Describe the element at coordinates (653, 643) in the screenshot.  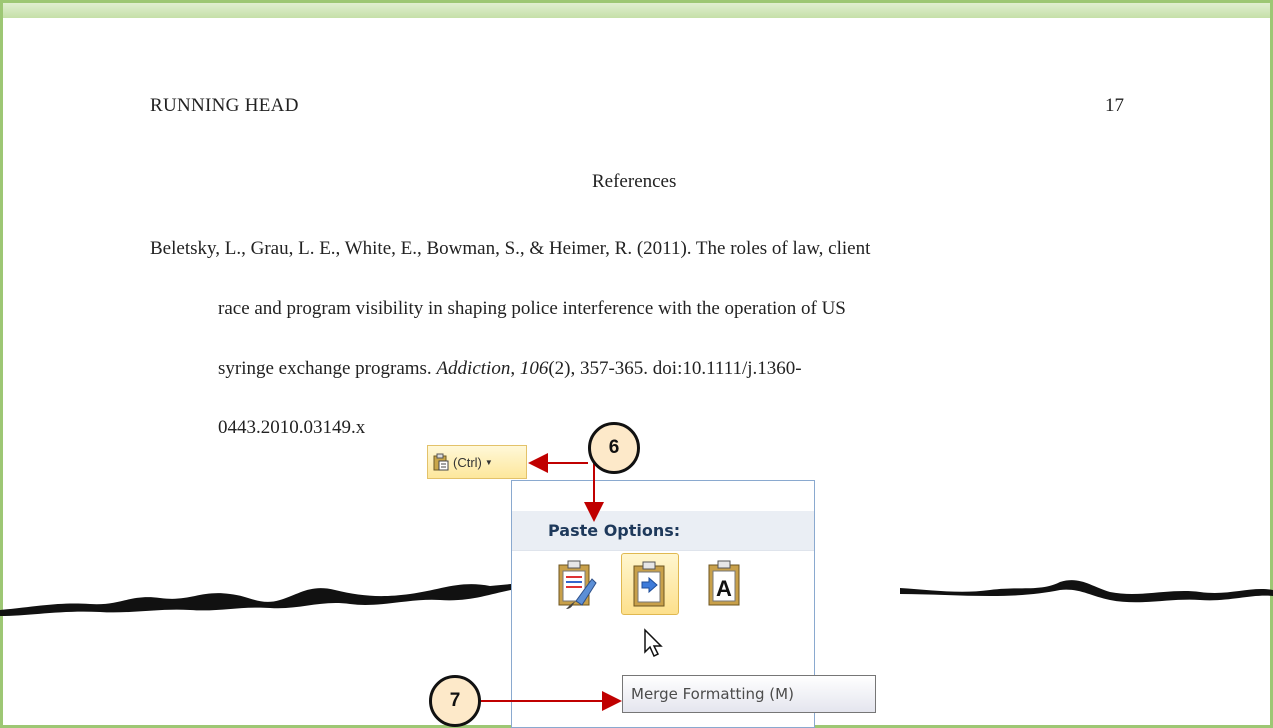
I see `mouse-cursor-icon` at that location.